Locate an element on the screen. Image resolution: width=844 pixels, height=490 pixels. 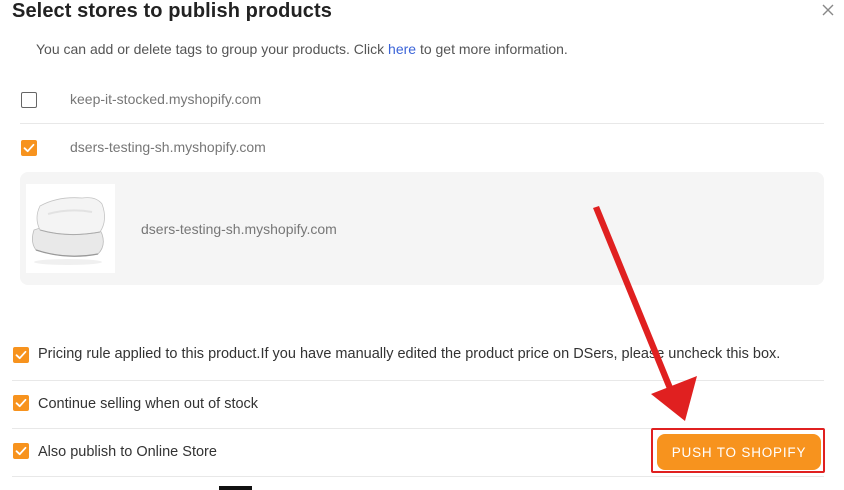
store-label-keep-it-stocked: keep-it-stocked.myshopify.com is located at coordinates (166, 99).